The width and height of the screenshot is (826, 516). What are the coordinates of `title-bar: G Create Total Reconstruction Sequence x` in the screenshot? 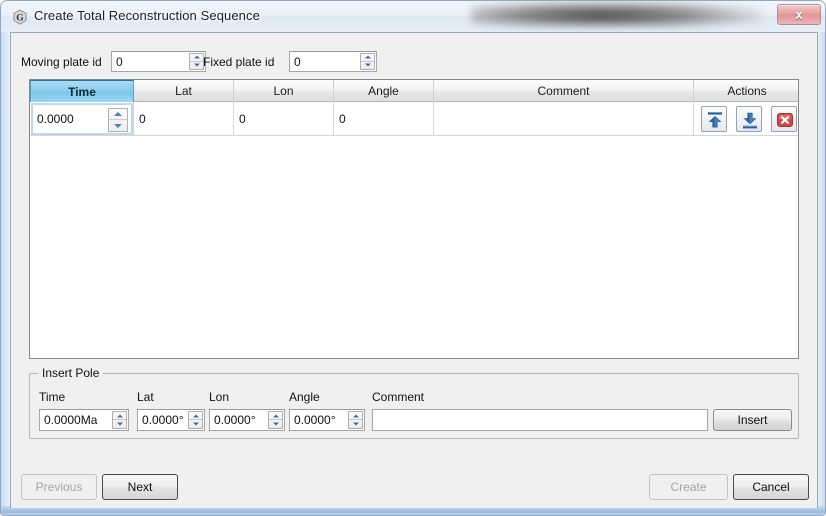 It's located at (413, 16).